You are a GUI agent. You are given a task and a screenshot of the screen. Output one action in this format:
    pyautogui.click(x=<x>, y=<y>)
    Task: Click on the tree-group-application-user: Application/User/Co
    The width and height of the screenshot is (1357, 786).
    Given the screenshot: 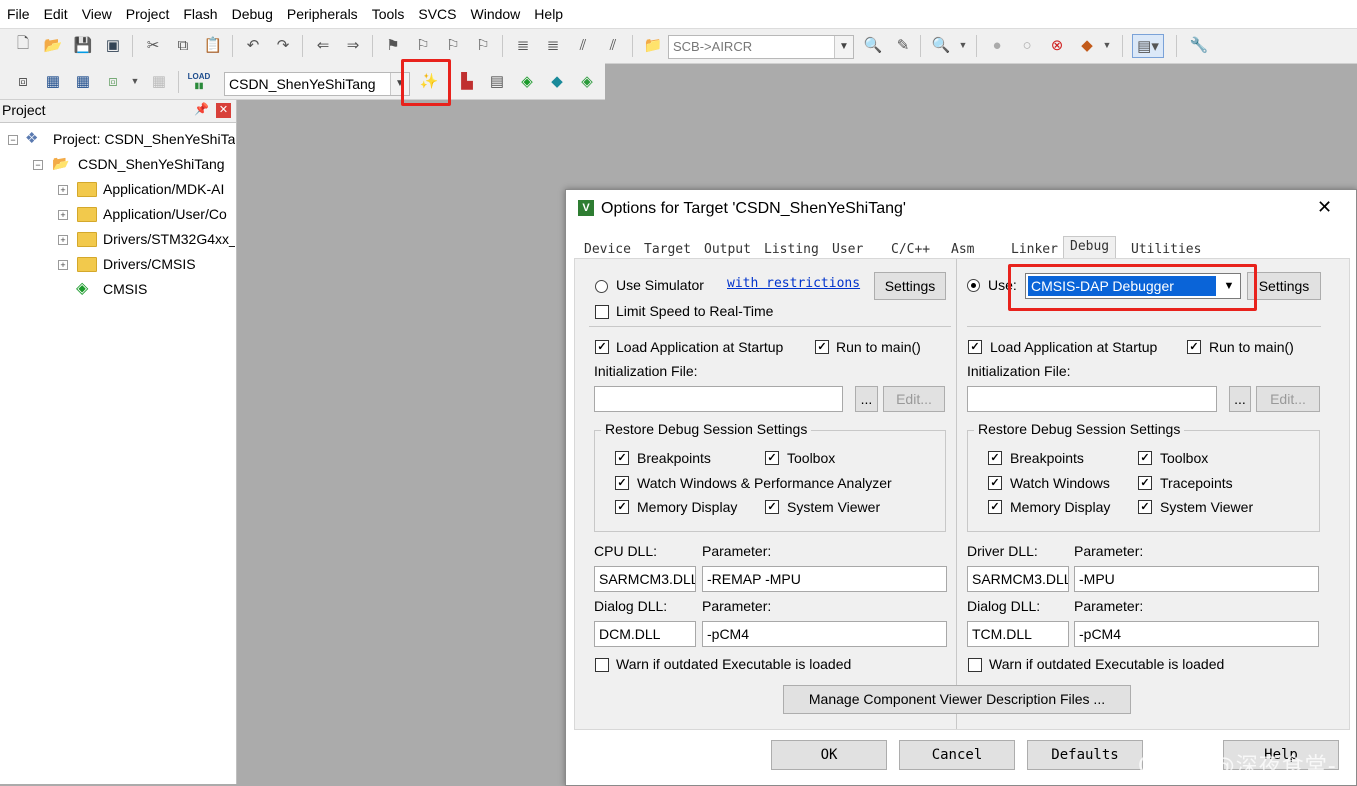 What is the action you would take?
    pyautogui.click(x=169, y=214)
    